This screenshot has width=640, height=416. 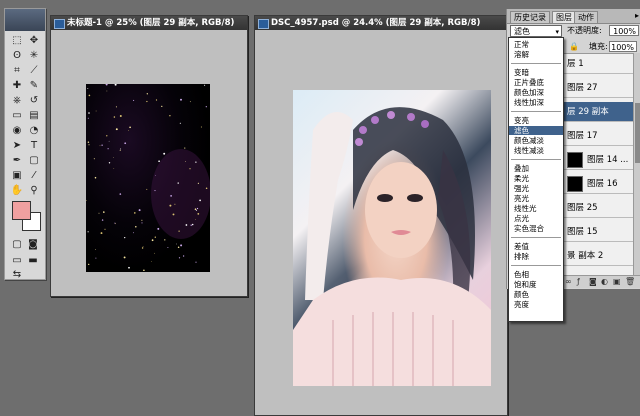 What do you see at coordinates (582, 136) in the screenshot?
I see `layer-name: 图层 17` at bounding box center [582, 136].